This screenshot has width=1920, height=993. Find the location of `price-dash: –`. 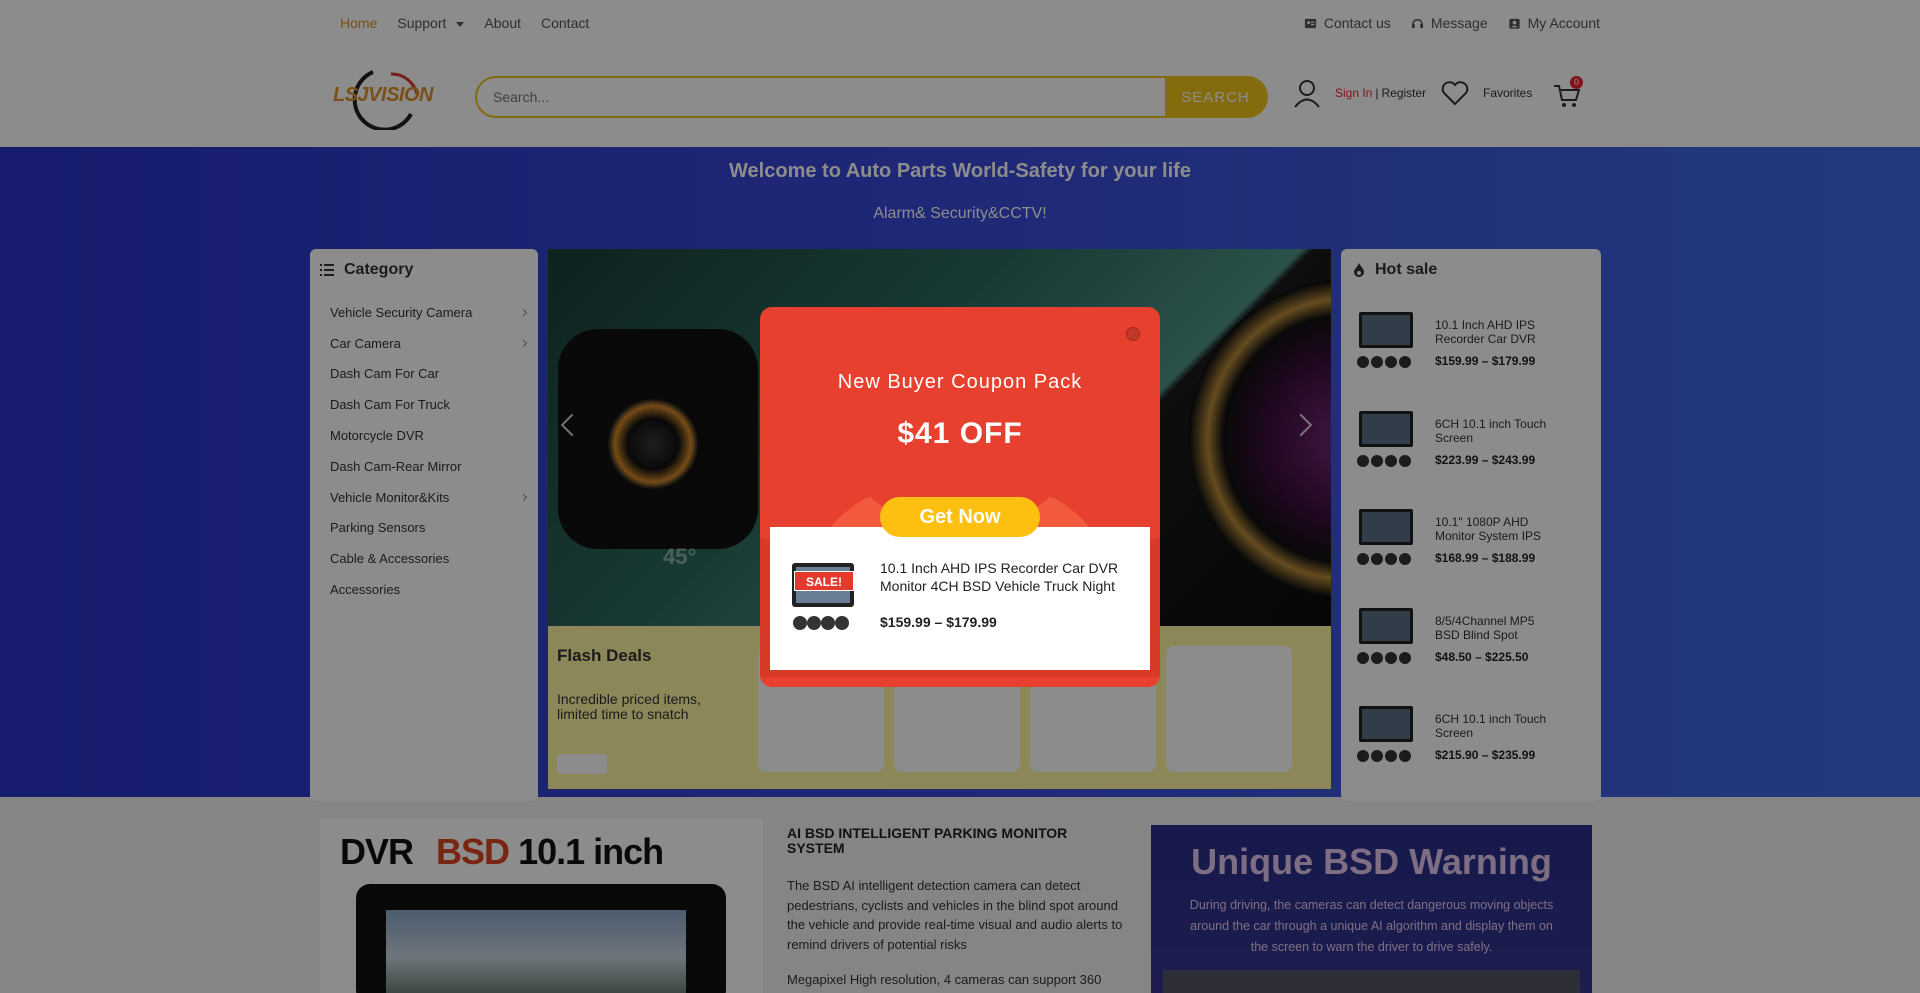

price-dash: – is located at coordinates (938, 622).